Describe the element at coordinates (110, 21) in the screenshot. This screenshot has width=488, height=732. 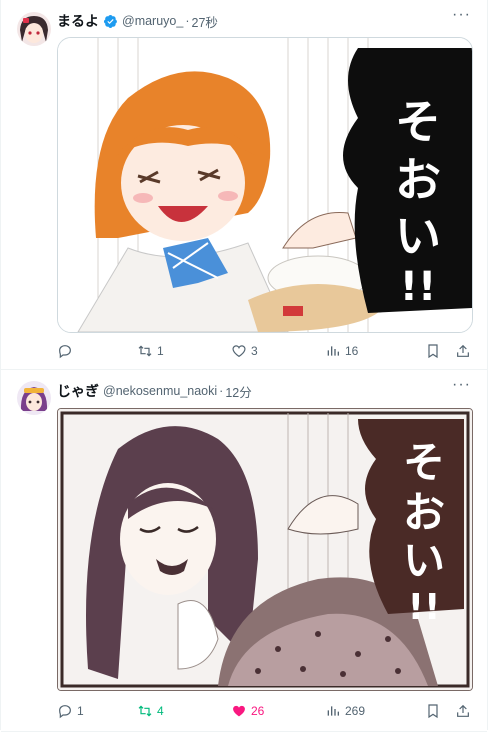
I see `verified-badge-icon` at that location.